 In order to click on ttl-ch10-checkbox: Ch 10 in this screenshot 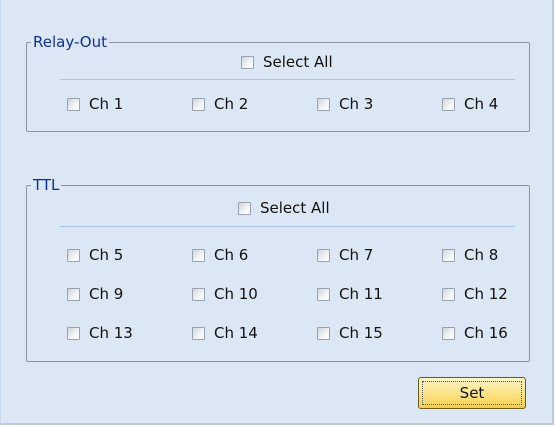, I will do `click(225, 294)`.